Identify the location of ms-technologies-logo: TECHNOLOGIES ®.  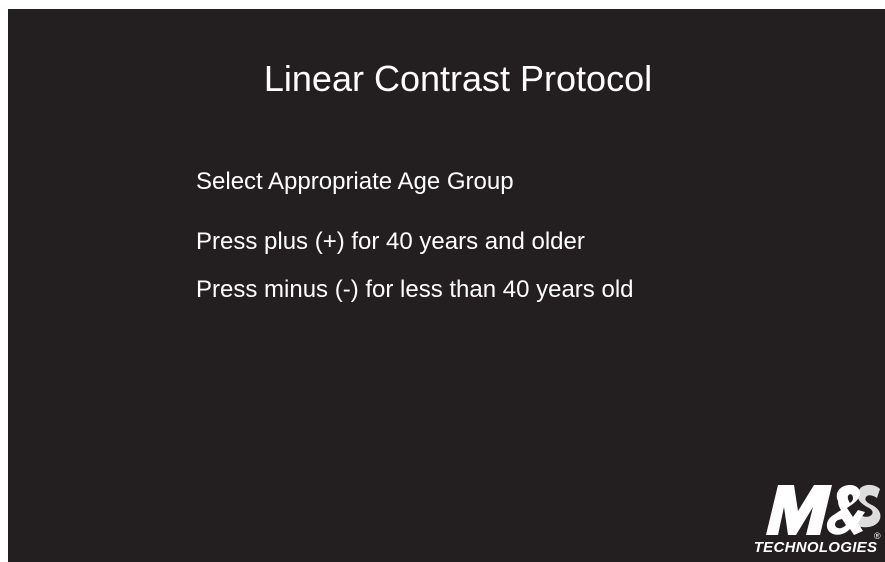
(815, 520).